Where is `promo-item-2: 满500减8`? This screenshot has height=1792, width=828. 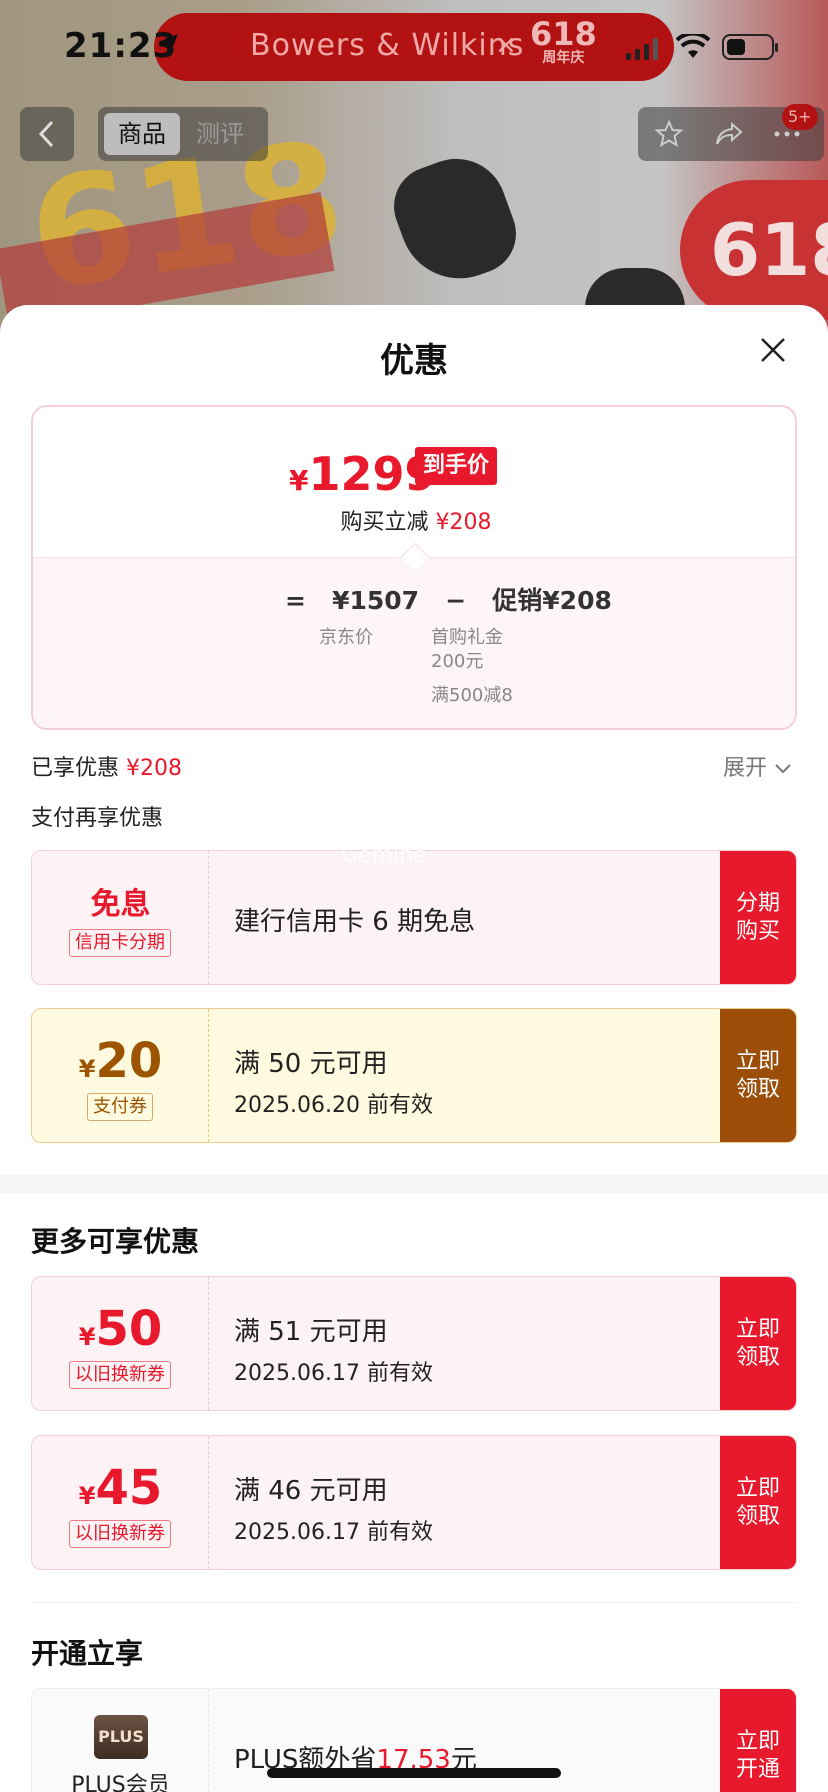
promo-item-2: 满500减8 is located at coordinates (472, 695).